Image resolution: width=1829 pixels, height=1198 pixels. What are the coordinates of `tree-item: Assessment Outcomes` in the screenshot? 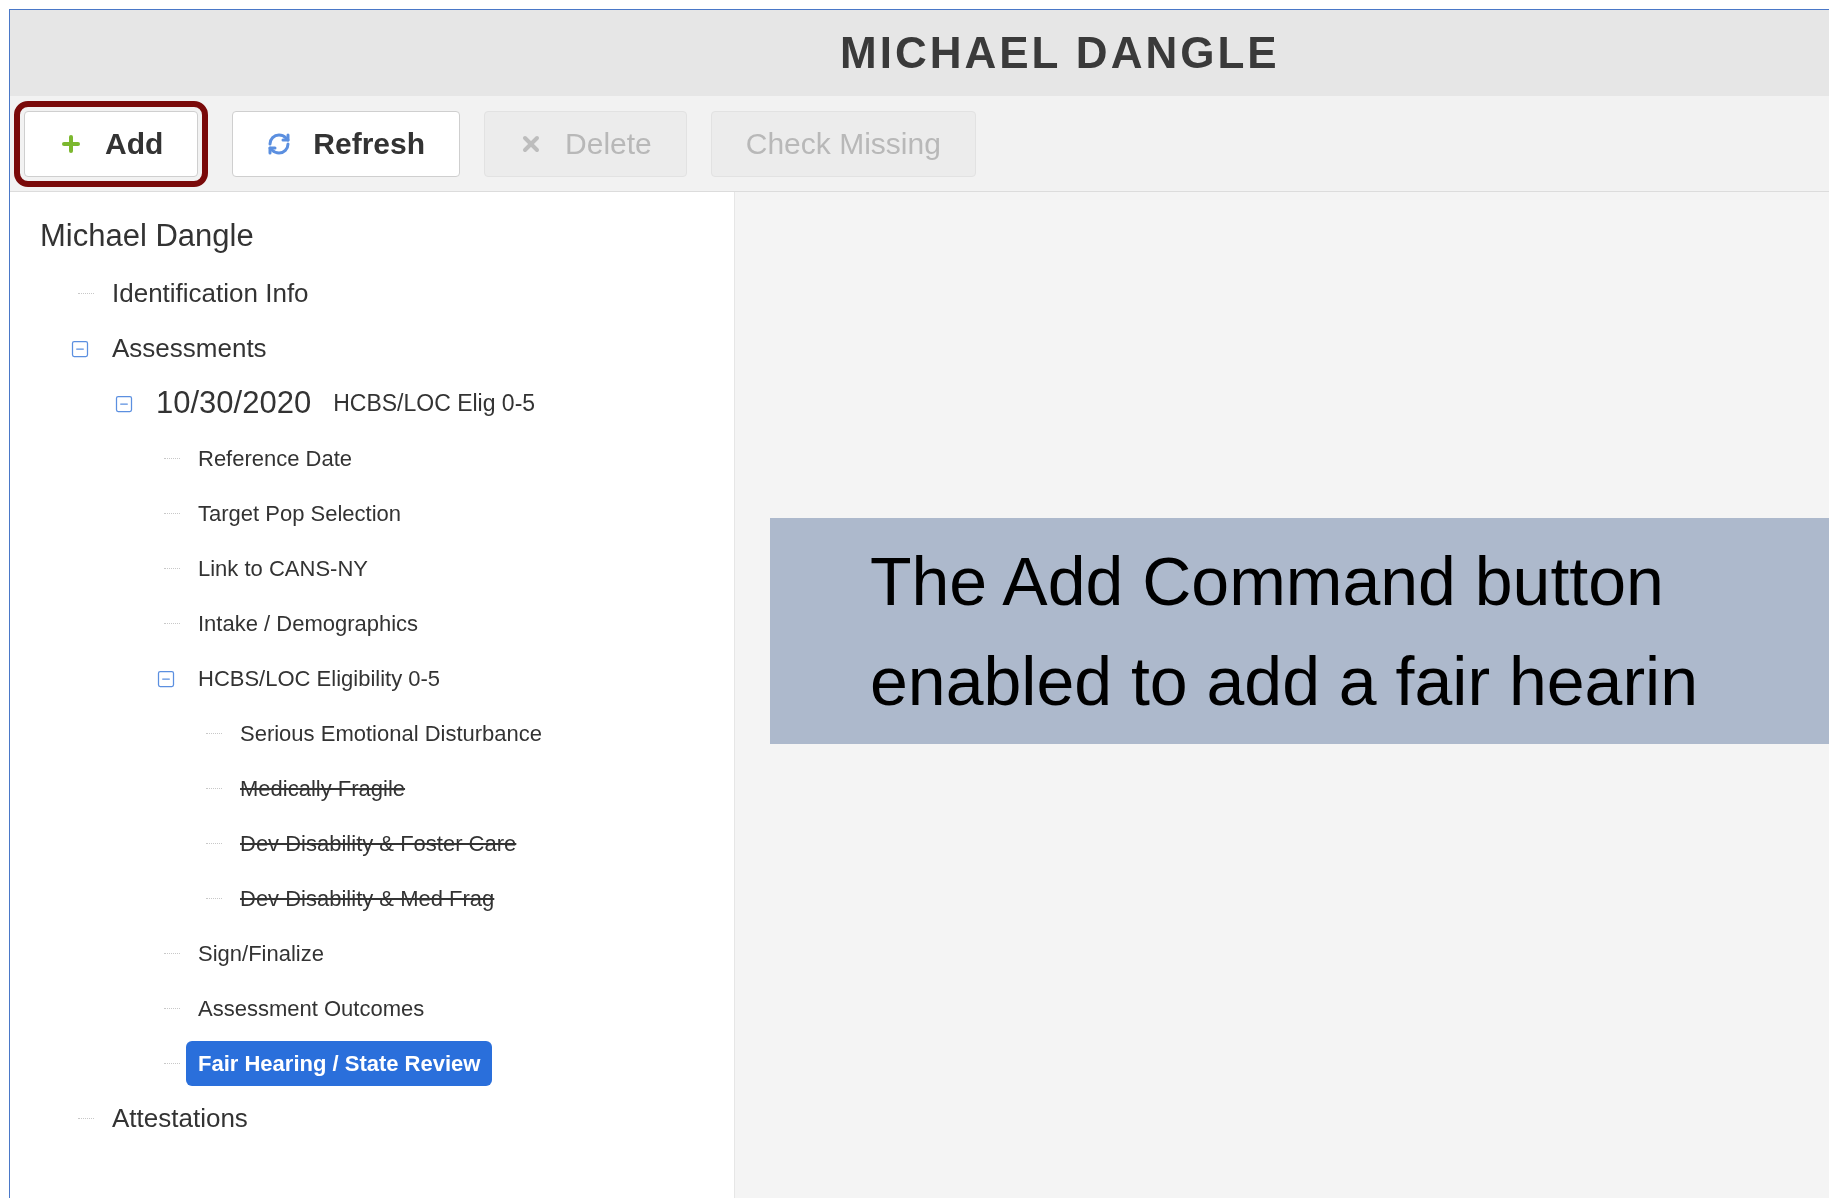 It's located at (311, 1008).